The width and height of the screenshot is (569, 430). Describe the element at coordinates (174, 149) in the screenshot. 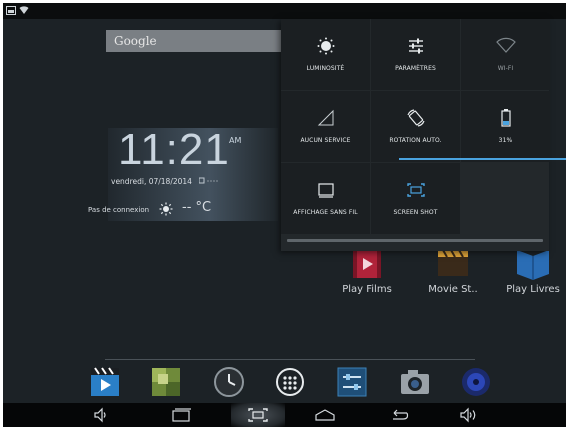

I see `clock-time: 11:21` at that location.